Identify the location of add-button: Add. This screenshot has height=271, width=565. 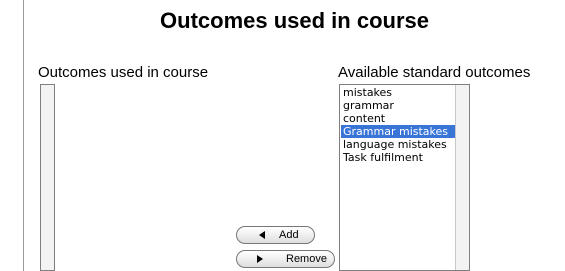
(275, 235).